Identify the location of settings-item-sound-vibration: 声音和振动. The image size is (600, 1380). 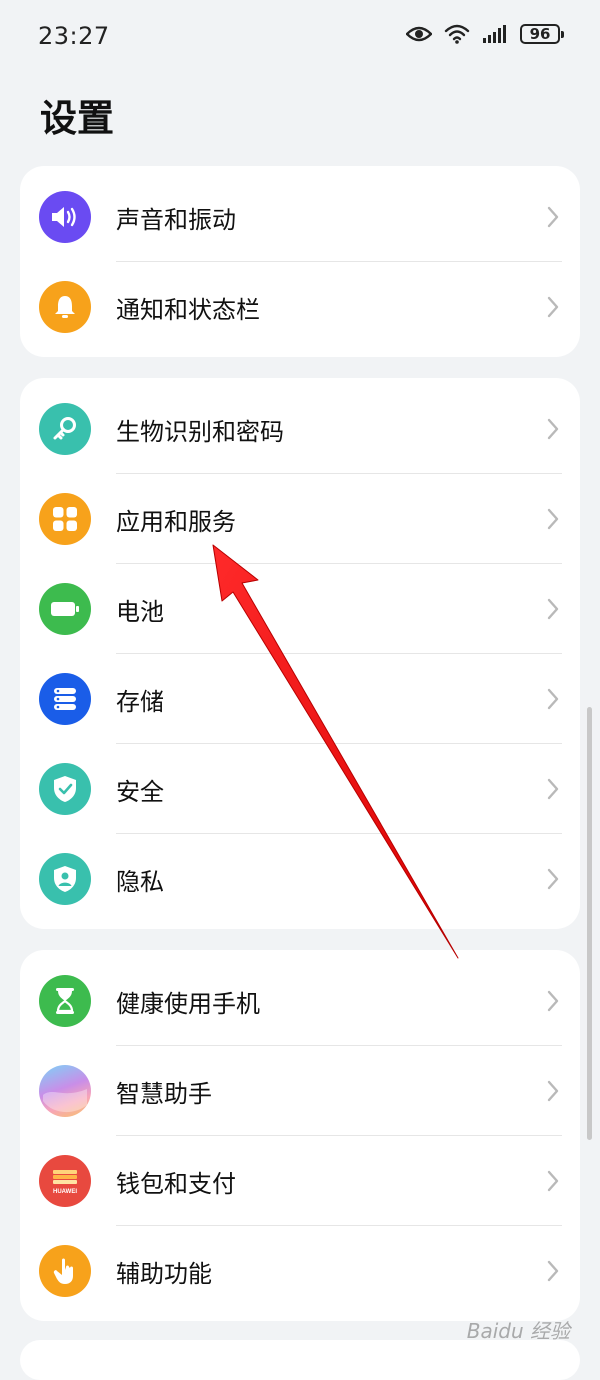
(300, 217).